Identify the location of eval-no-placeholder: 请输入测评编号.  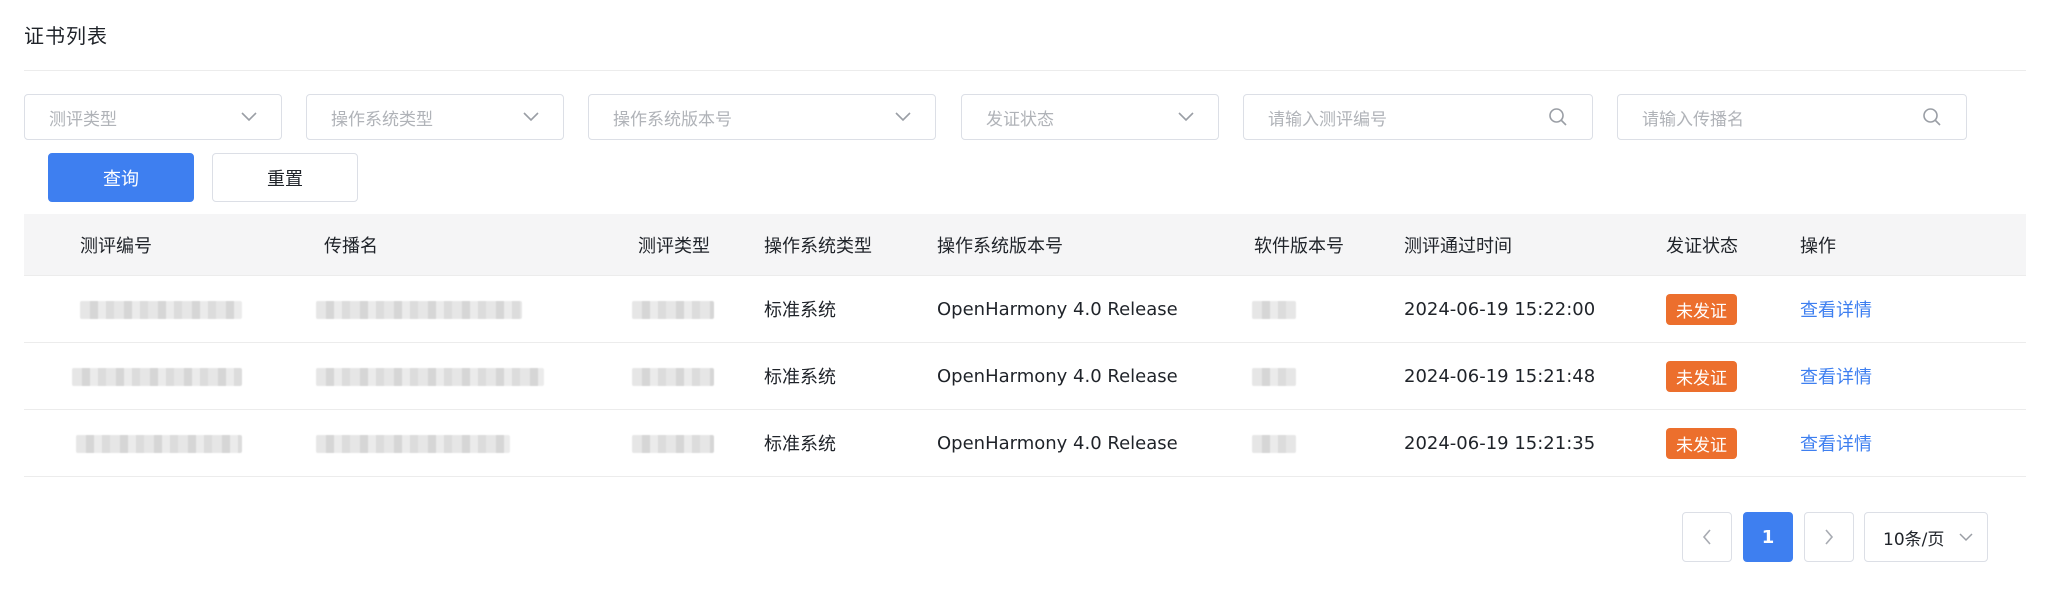
(1327, 119).